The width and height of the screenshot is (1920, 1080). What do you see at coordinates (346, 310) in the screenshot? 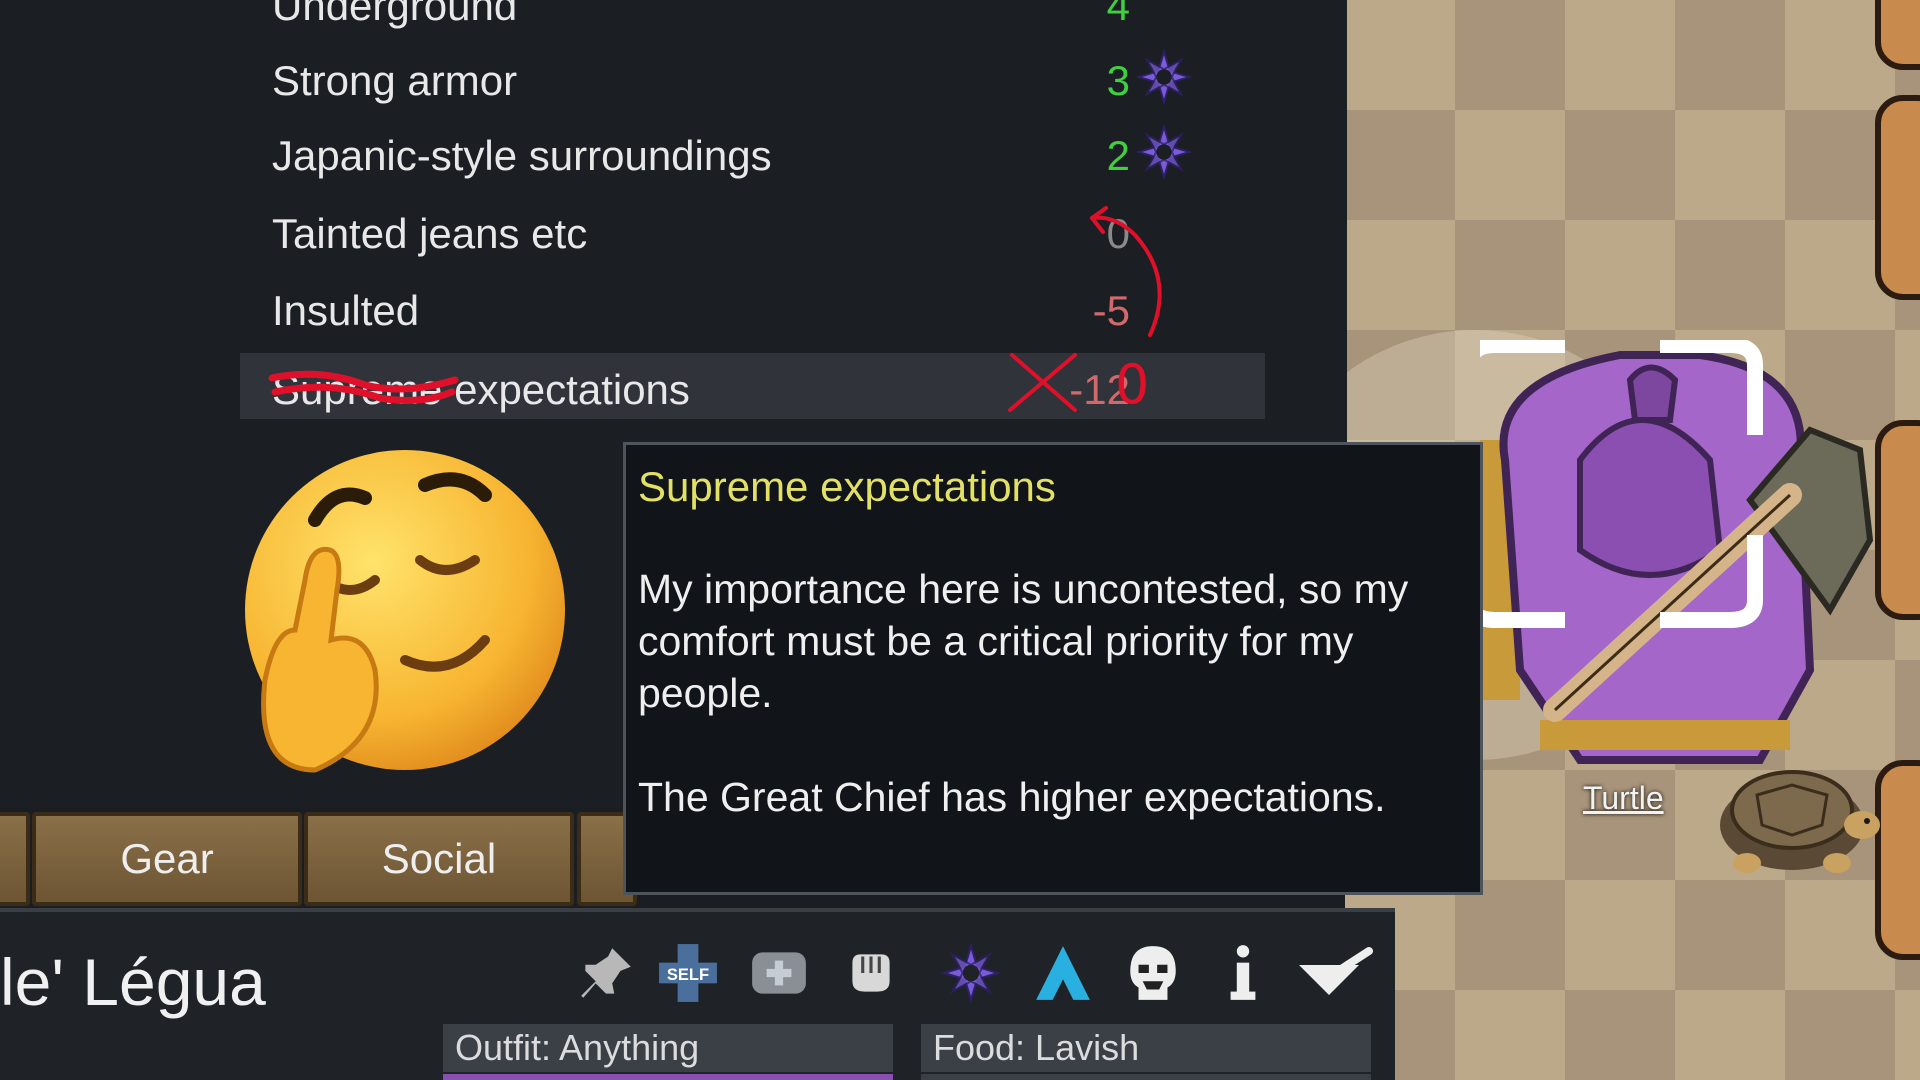
I see `need-label: Insulted` at bounding box center [346, 310].